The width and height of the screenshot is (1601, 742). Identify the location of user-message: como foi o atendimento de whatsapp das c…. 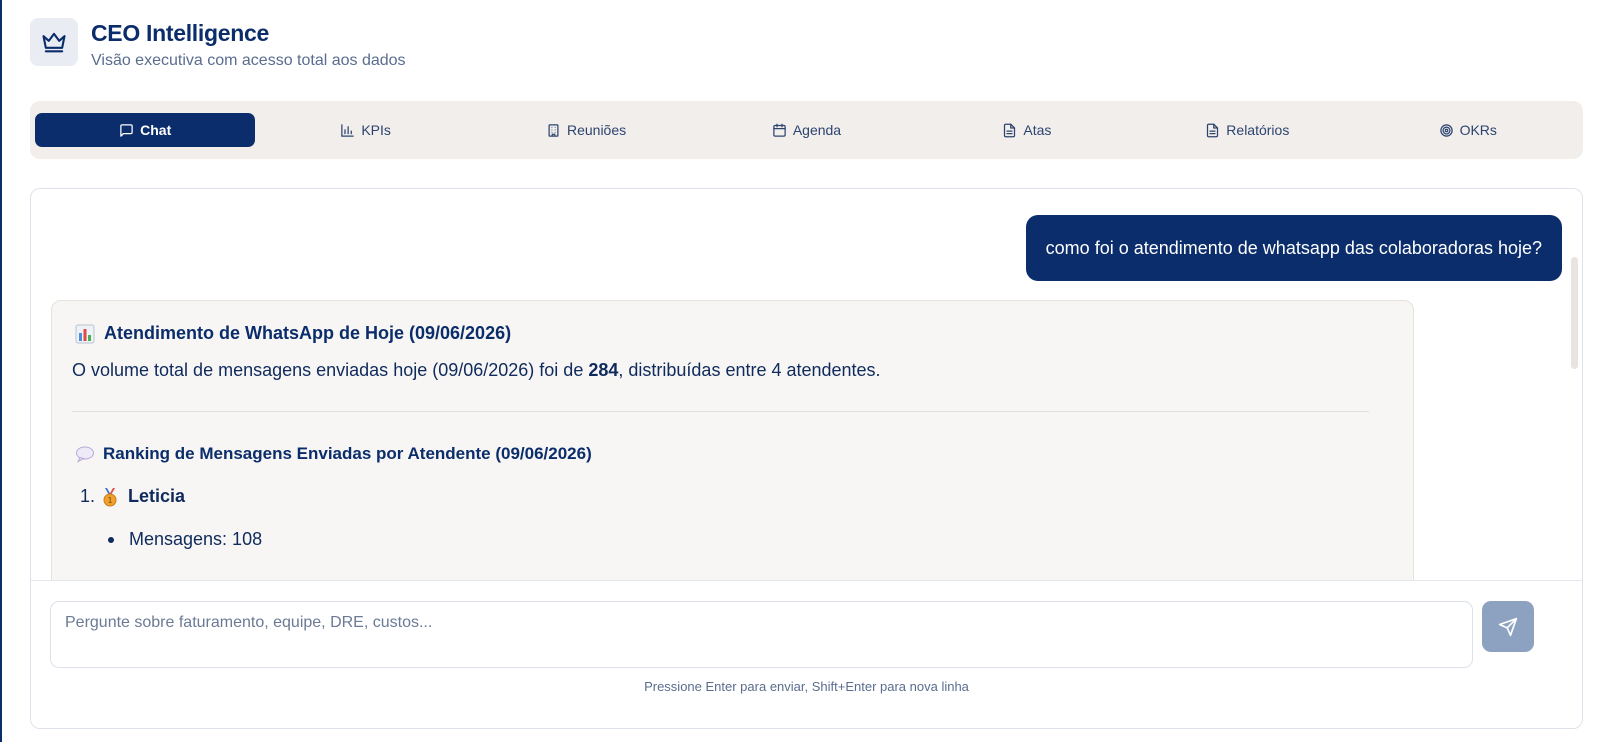
(1293, 248).